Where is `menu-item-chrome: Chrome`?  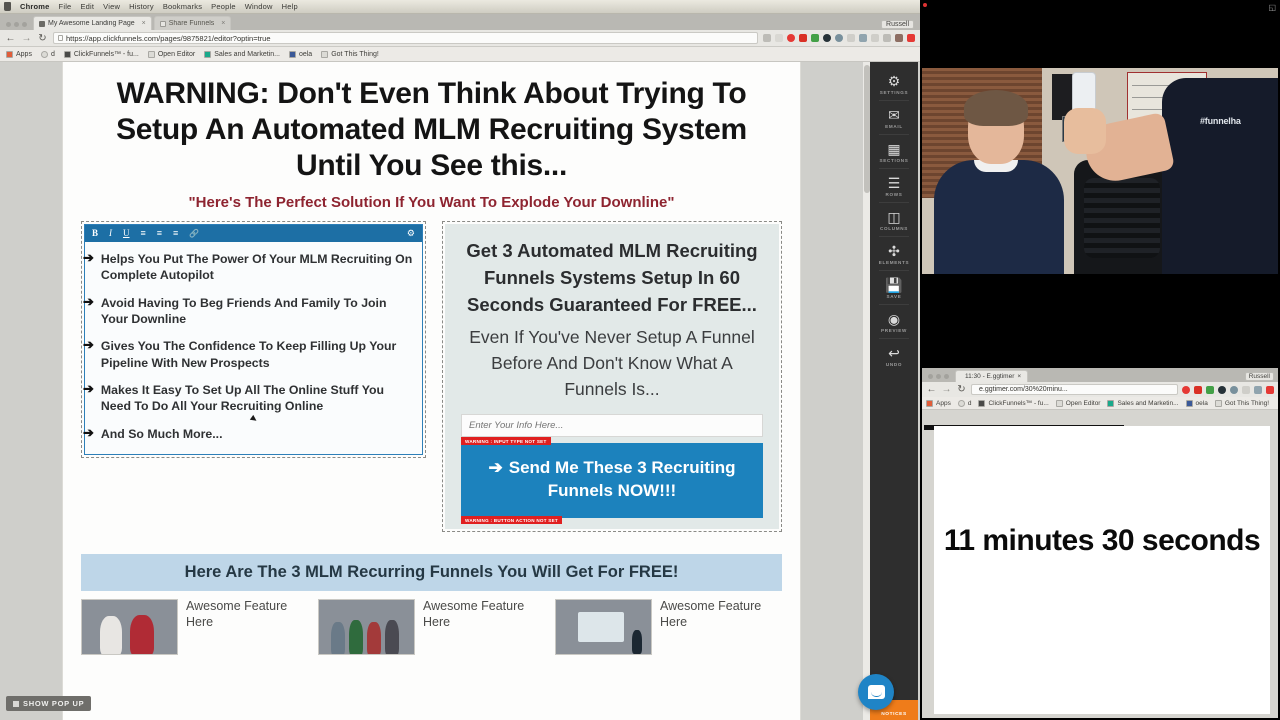
menu-item-chrome: Chrome is located at coordinates (35, 6).